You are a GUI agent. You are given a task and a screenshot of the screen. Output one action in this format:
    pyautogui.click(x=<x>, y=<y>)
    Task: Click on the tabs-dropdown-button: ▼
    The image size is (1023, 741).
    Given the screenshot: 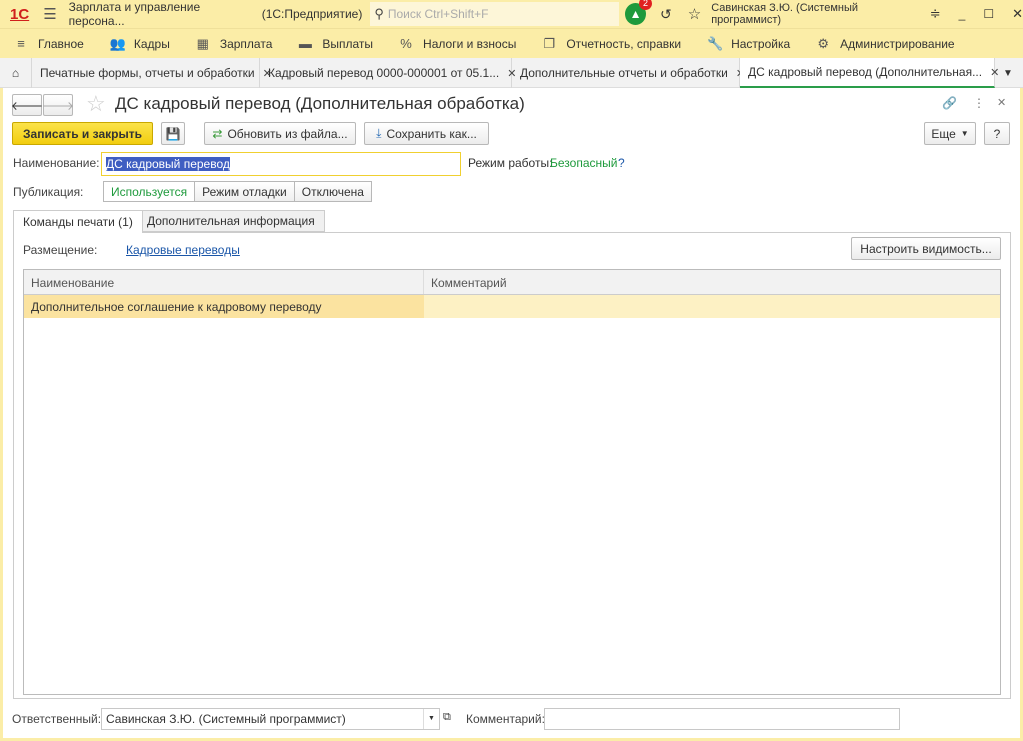 What is the action you would take?
    pyautogui.click(x=1007, y=73)
    